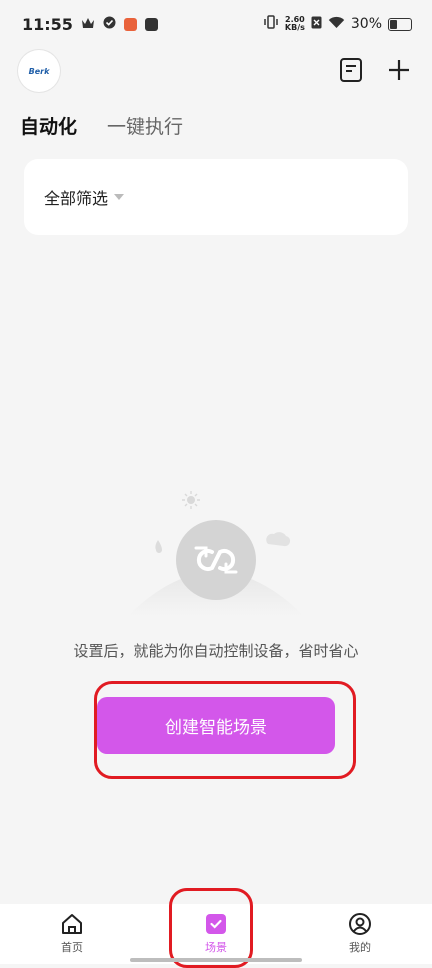  Describe the element at coordinates (216, 725) in the screenshot. I see `create-scene-button: 创建智能场景` at that location.